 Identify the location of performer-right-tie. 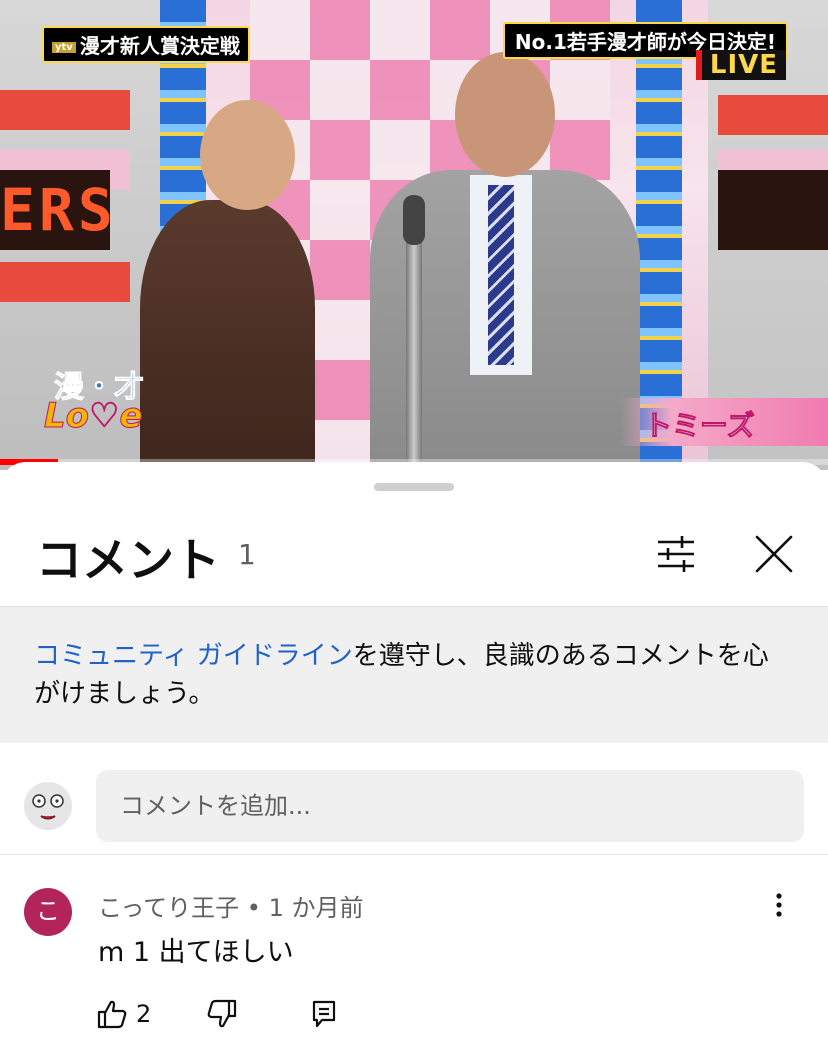
(501, 275).